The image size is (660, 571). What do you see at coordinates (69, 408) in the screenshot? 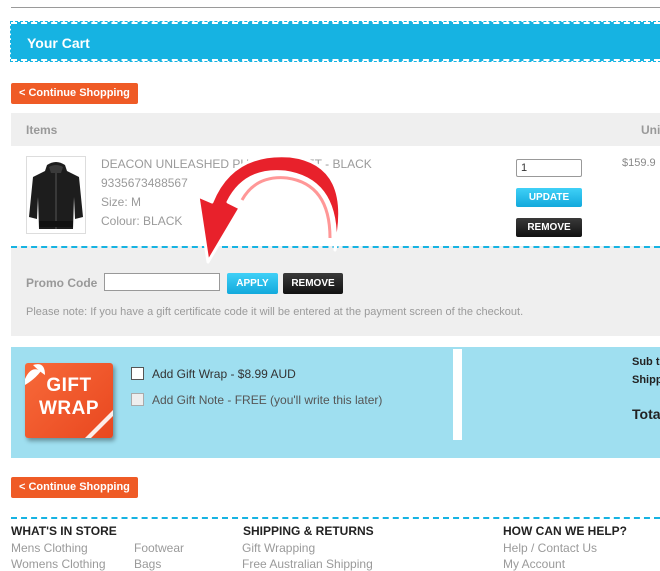
I see `gift-badge-line2: WRAP` at bounding box center [69, 408].